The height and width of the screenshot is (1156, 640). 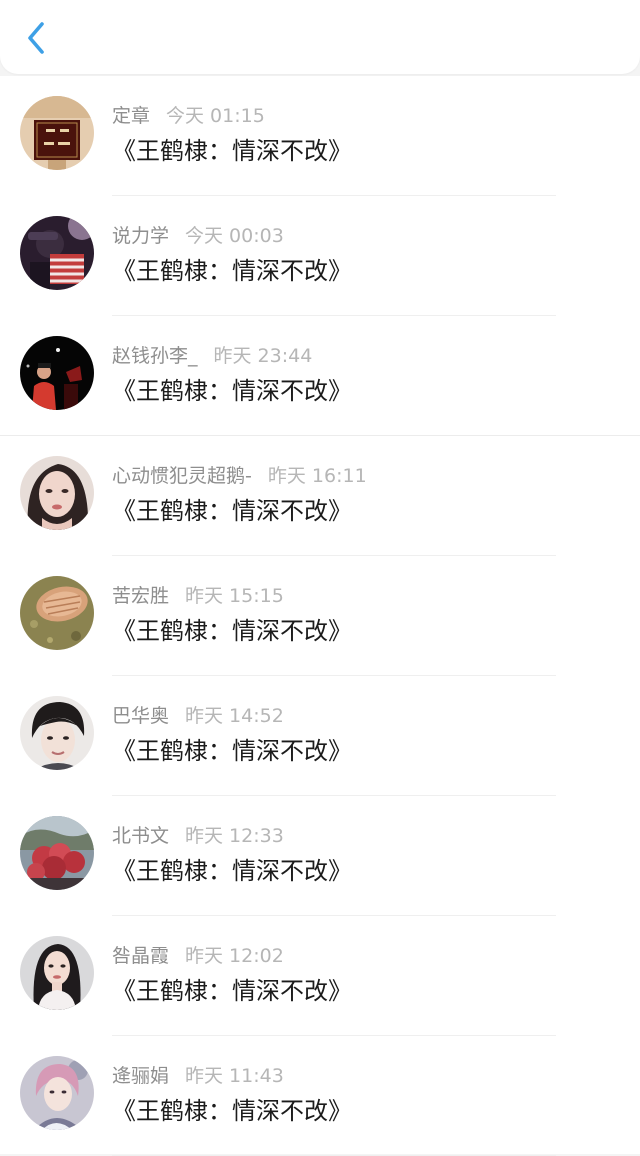 I want to click on back-button, so click(x=36, y=38).